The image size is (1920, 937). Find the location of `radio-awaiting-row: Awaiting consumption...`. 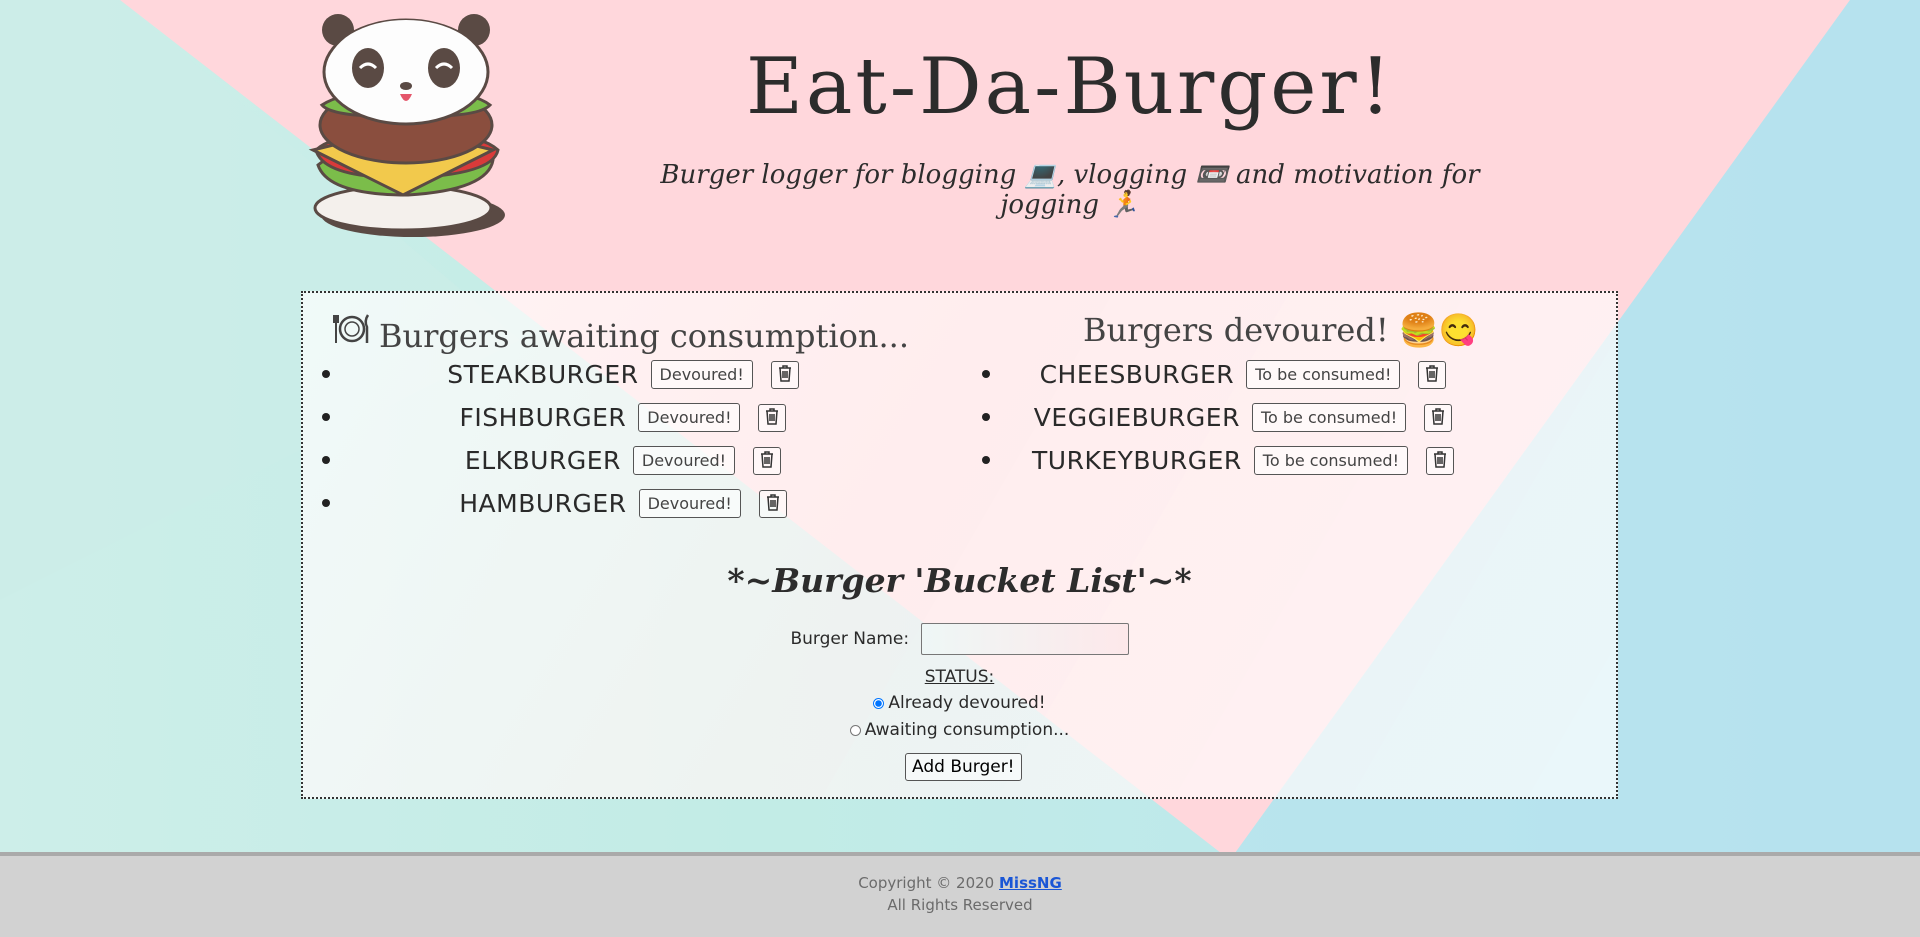

radio-awaiting-row: Awaiting consumption... is located at coordinates (959, 730).